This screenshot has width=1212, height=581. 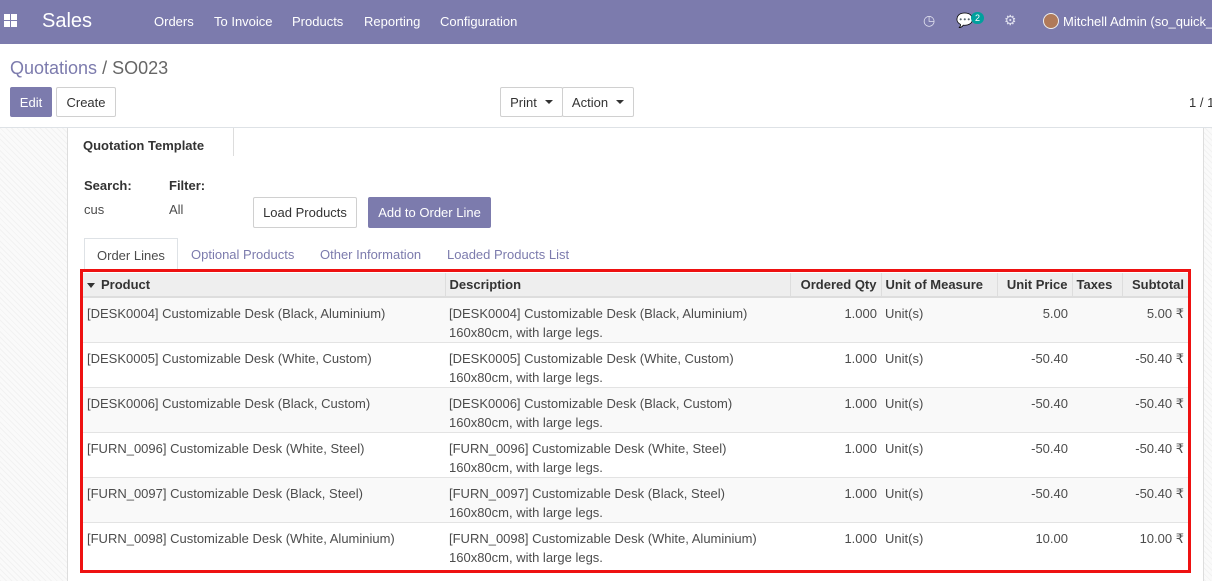 What do you see at coordinates (1200, 102) in the screenshot?
I see `pager: 1 / 1` at bounding box center [1200, 102].